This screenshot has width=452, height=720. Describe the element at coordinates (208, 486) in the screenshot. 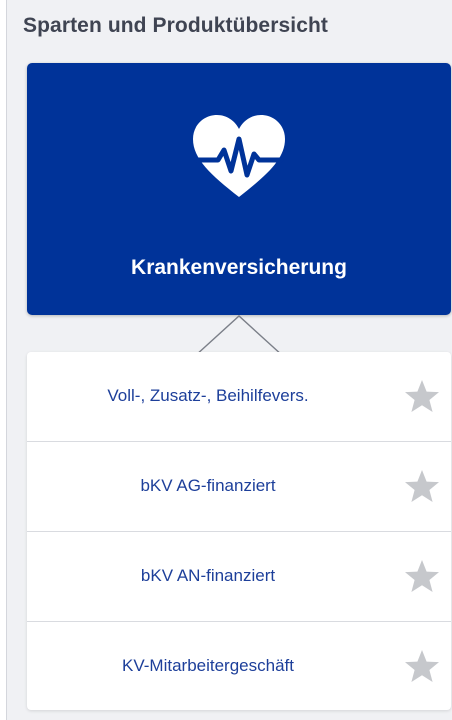

I see `product-label: bKV AG-finanziert` at that location.